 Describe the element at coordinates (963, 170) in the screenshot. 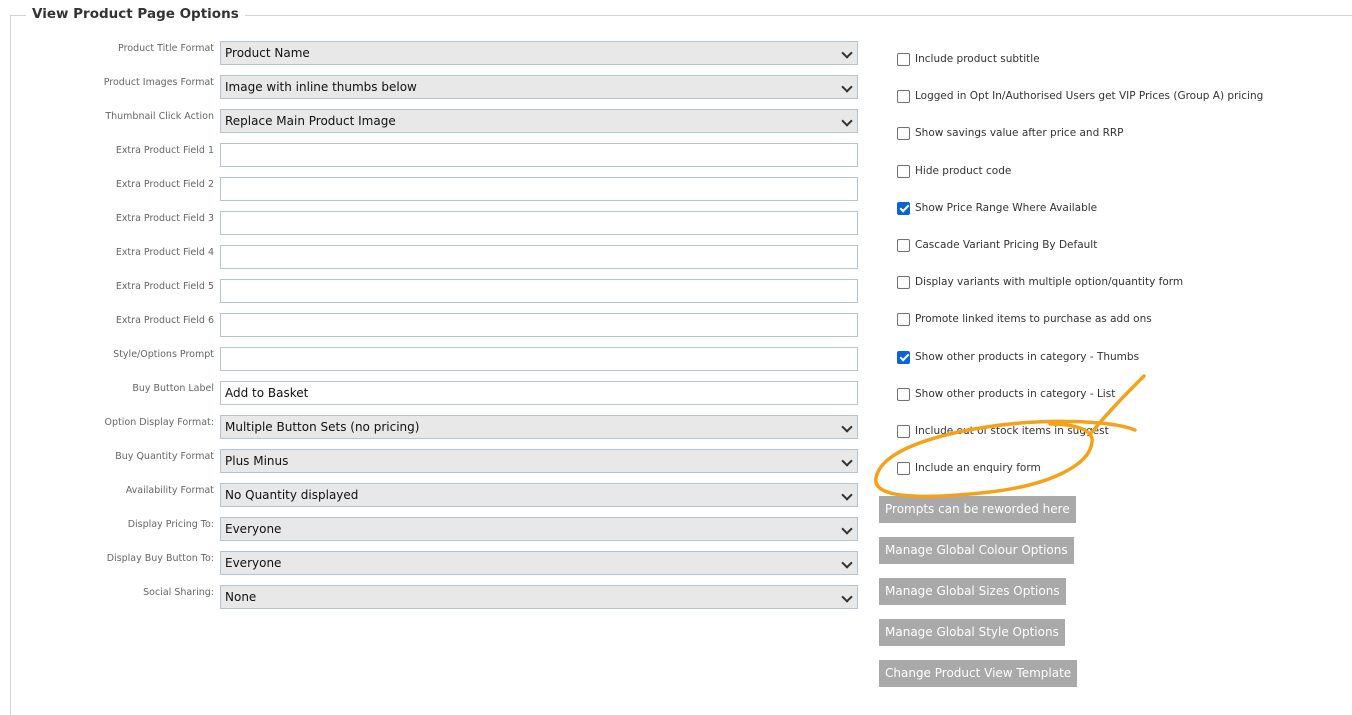

I see `checkbox-label: Hide product code` at that location.